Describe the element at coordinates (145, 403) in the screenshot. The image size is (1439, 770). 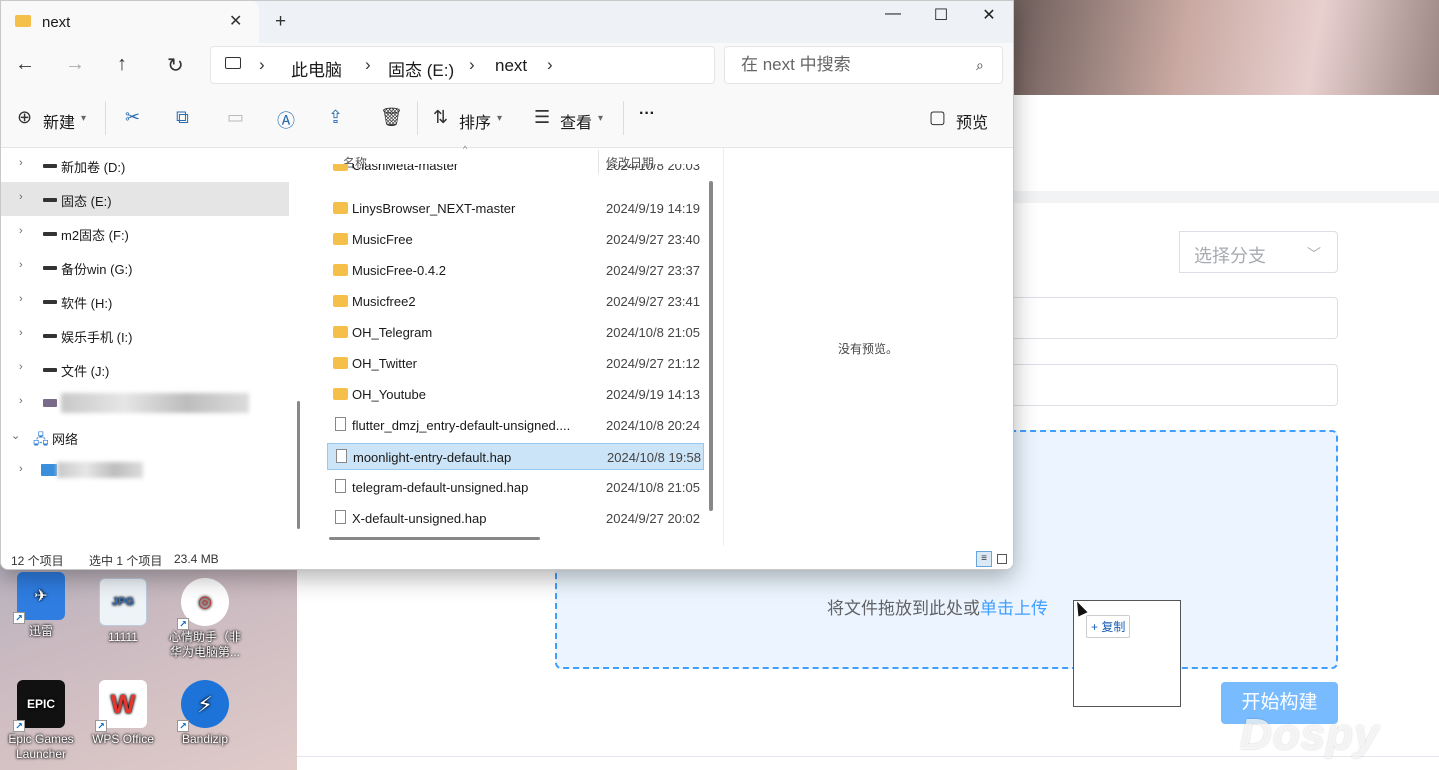
I see `sidebar-item-blurred: ›` at that location.